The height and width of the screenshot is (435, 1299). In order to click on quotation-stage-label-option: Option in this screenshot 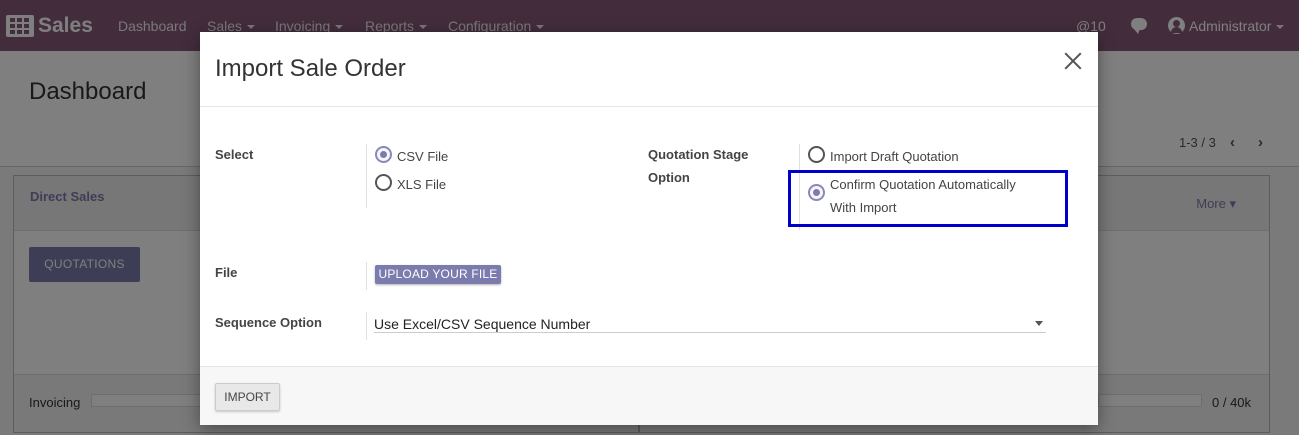, I will do `click(669, 177)`.